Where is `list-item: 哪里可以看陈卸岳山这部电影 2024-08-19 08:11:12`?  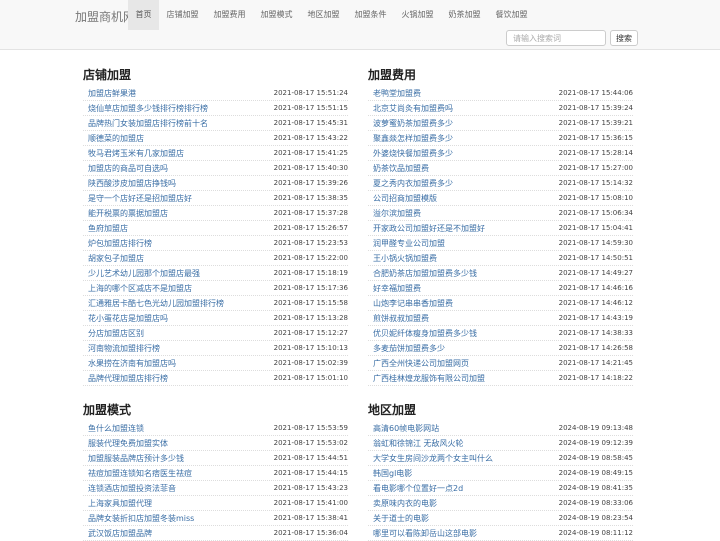
list-item: 哪里可以看陈卸岳山这部电影 2024-08-19 08:11:12 is located at coordinates (500, 533).